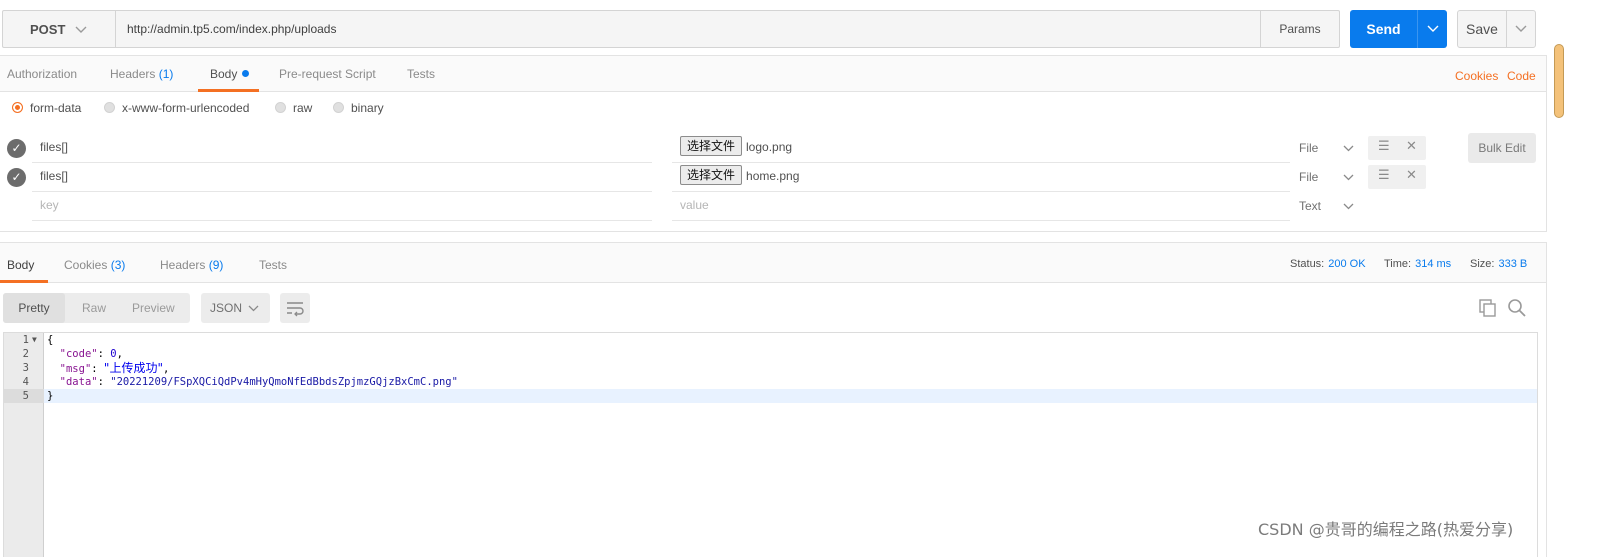  What do you see at coordinates (1347, 264) in the screenshot?
I see `status-value: 200 OK` at bounding box center [1347, 264].